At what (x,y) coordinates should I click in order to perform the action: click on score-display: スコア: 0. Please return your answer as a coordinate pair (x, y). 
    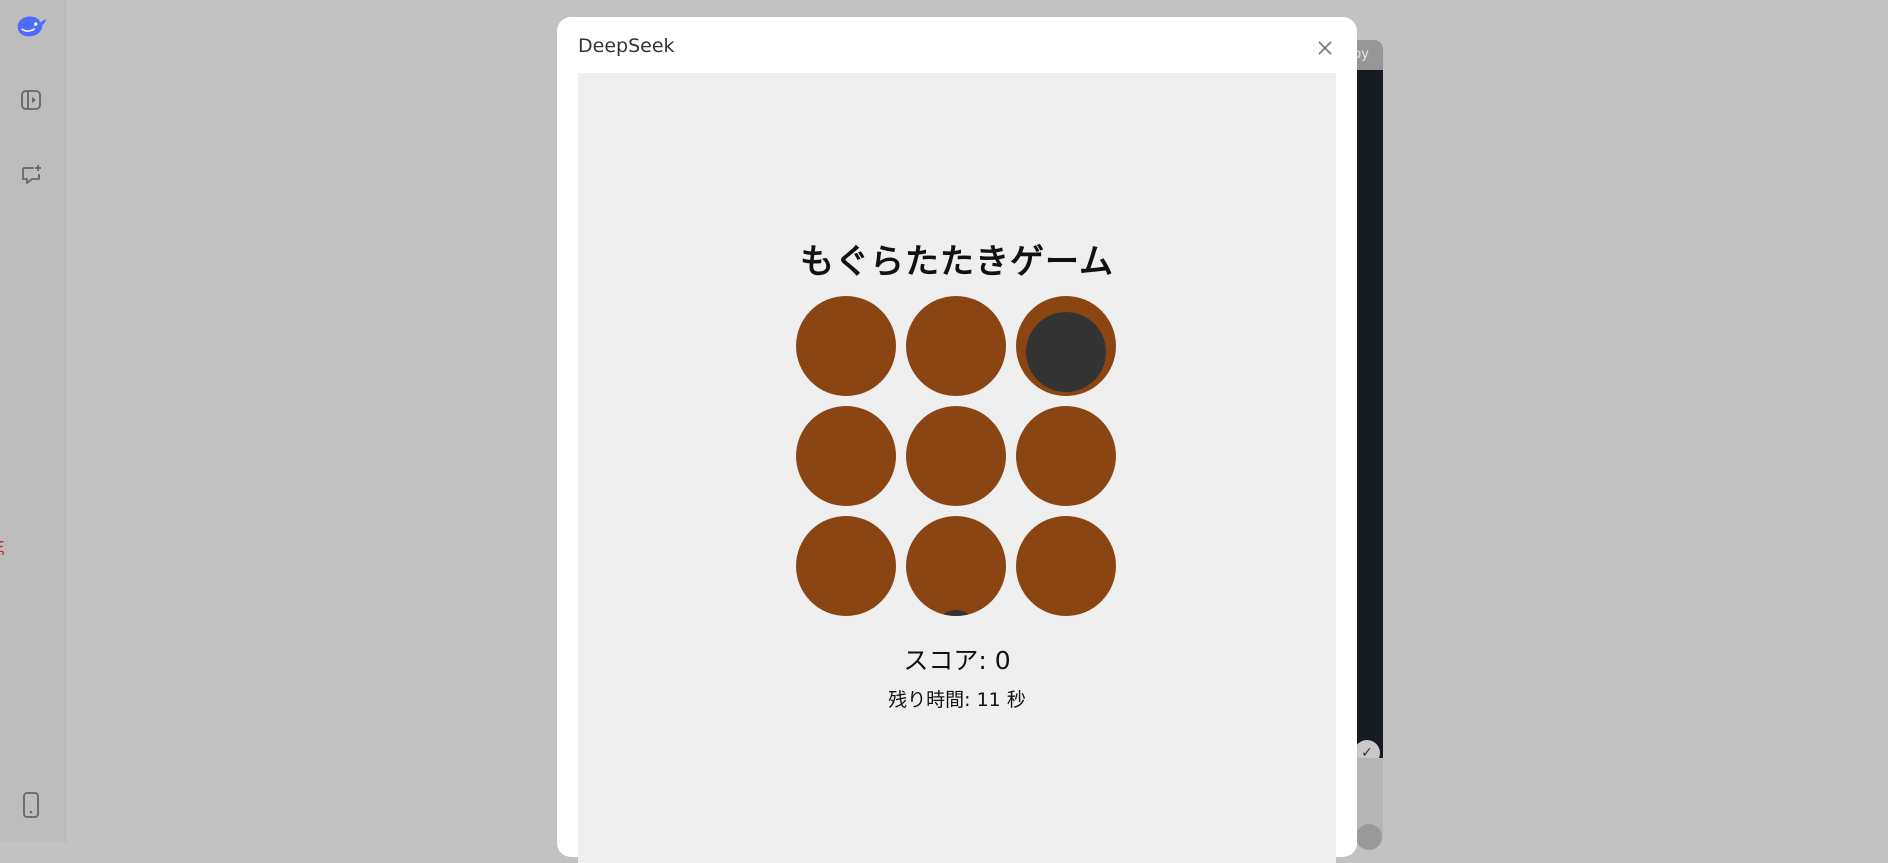
    Looking at the image, I should click on (957, 660).